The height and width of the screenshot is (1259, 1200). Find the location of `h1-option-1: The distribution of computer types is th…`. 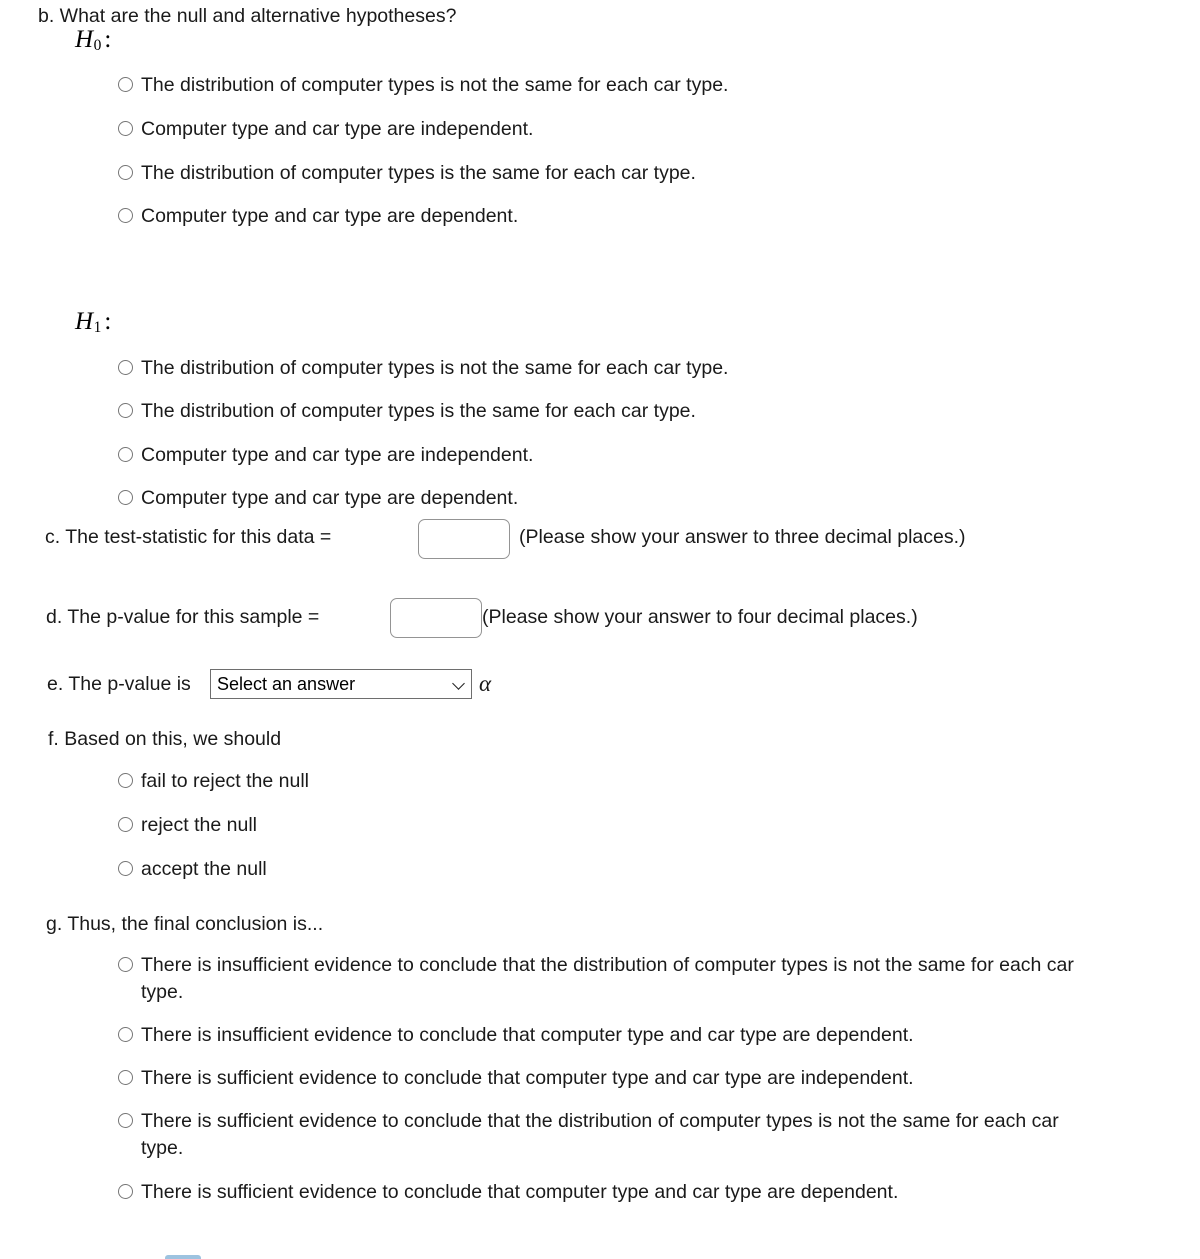

h1-option-1: The distribution of computer types is th… is located at coordinates (618, 411).